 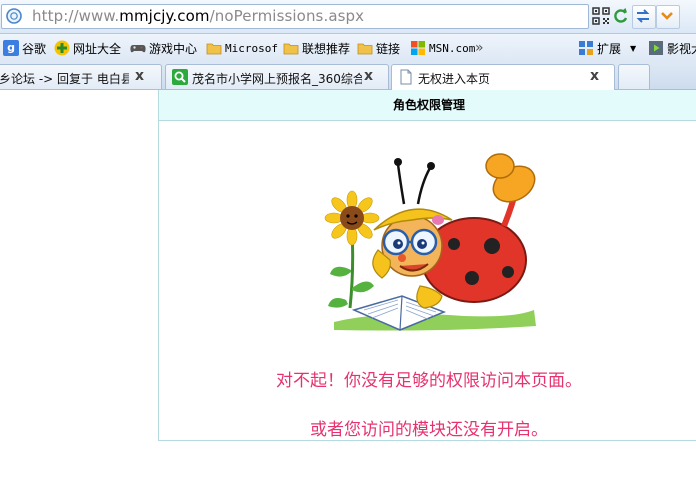 I want to click on page-globe-icon, so click(x=14, y=16).